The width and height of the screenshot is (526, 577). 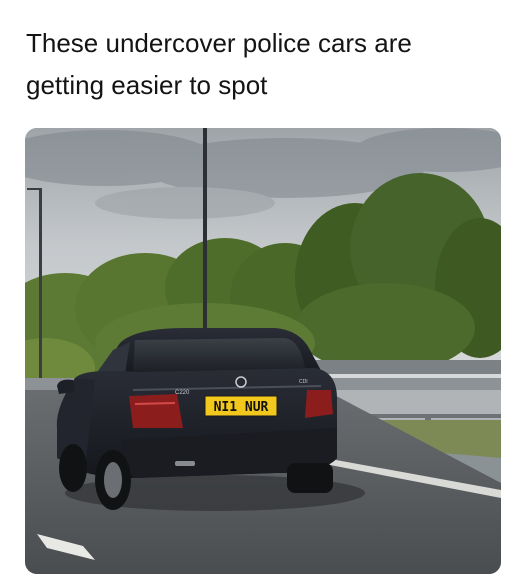 What do you see at coordinates (319, 404) in the screenshot?
I see `tail-light-right` at bounding box center [319, 404].